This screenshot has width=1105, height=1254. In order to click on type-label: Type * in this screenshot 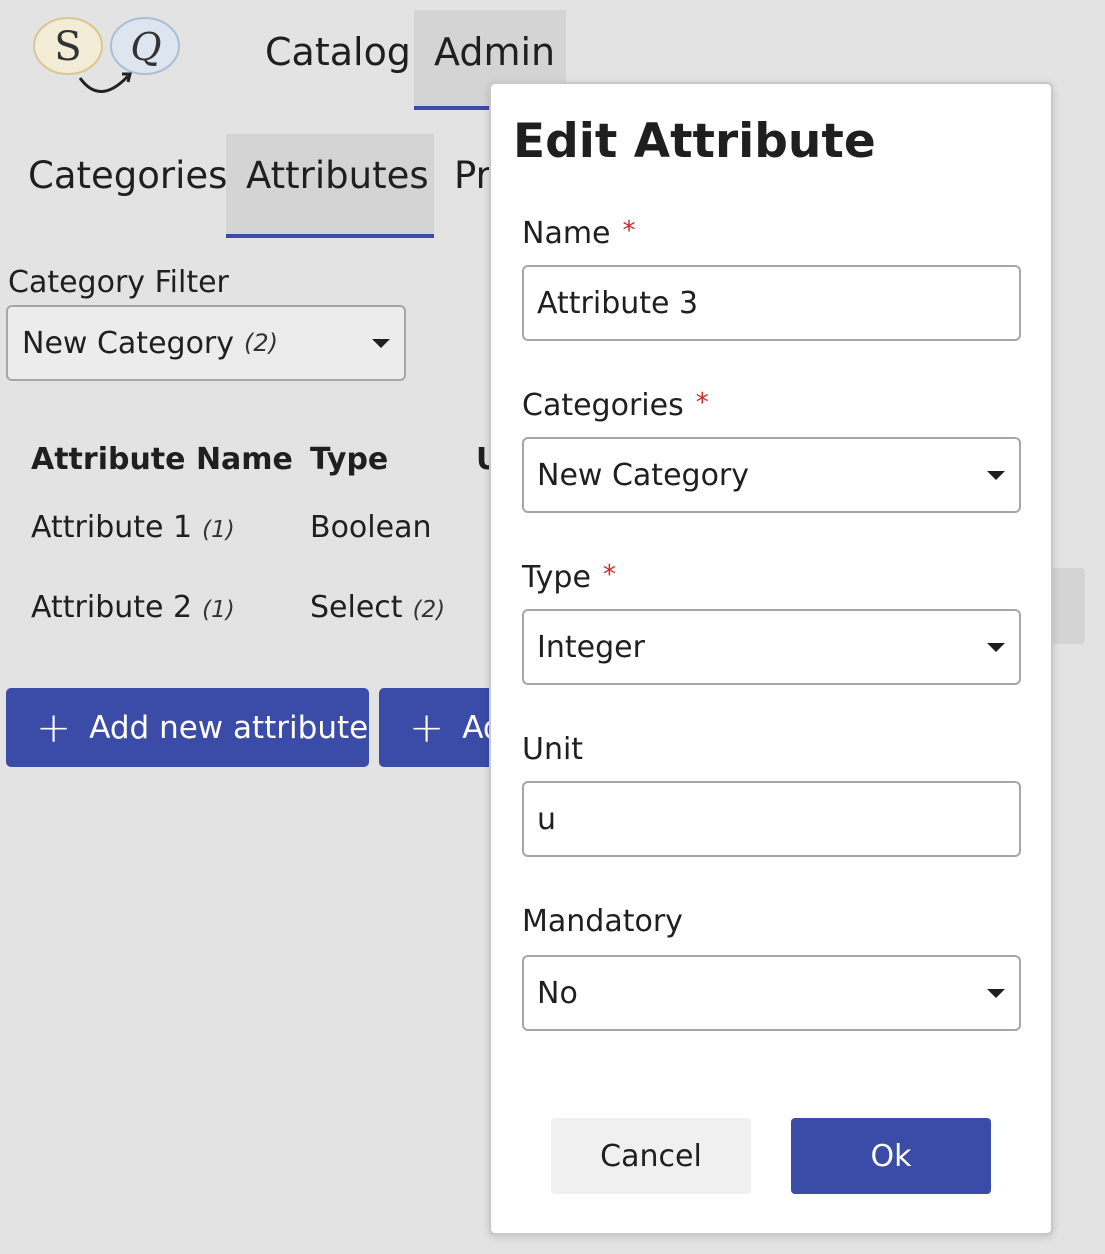, I will do `click(569, 577)`.